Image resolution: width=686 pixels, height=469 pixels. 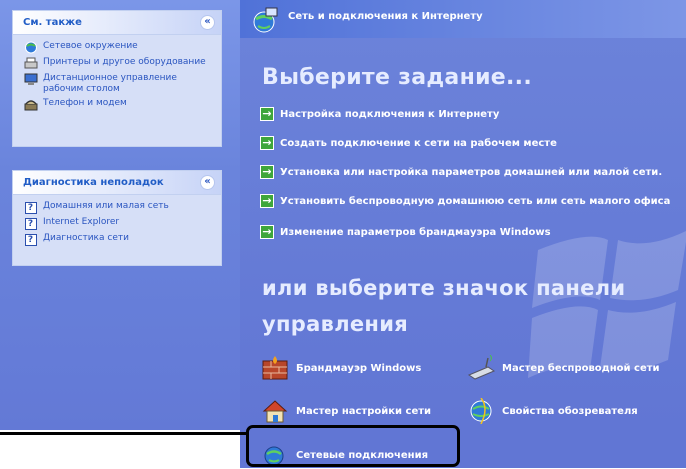 I want to click on troubleshoot-header: Диагностика неполадок «, so click(x=117, y=183).